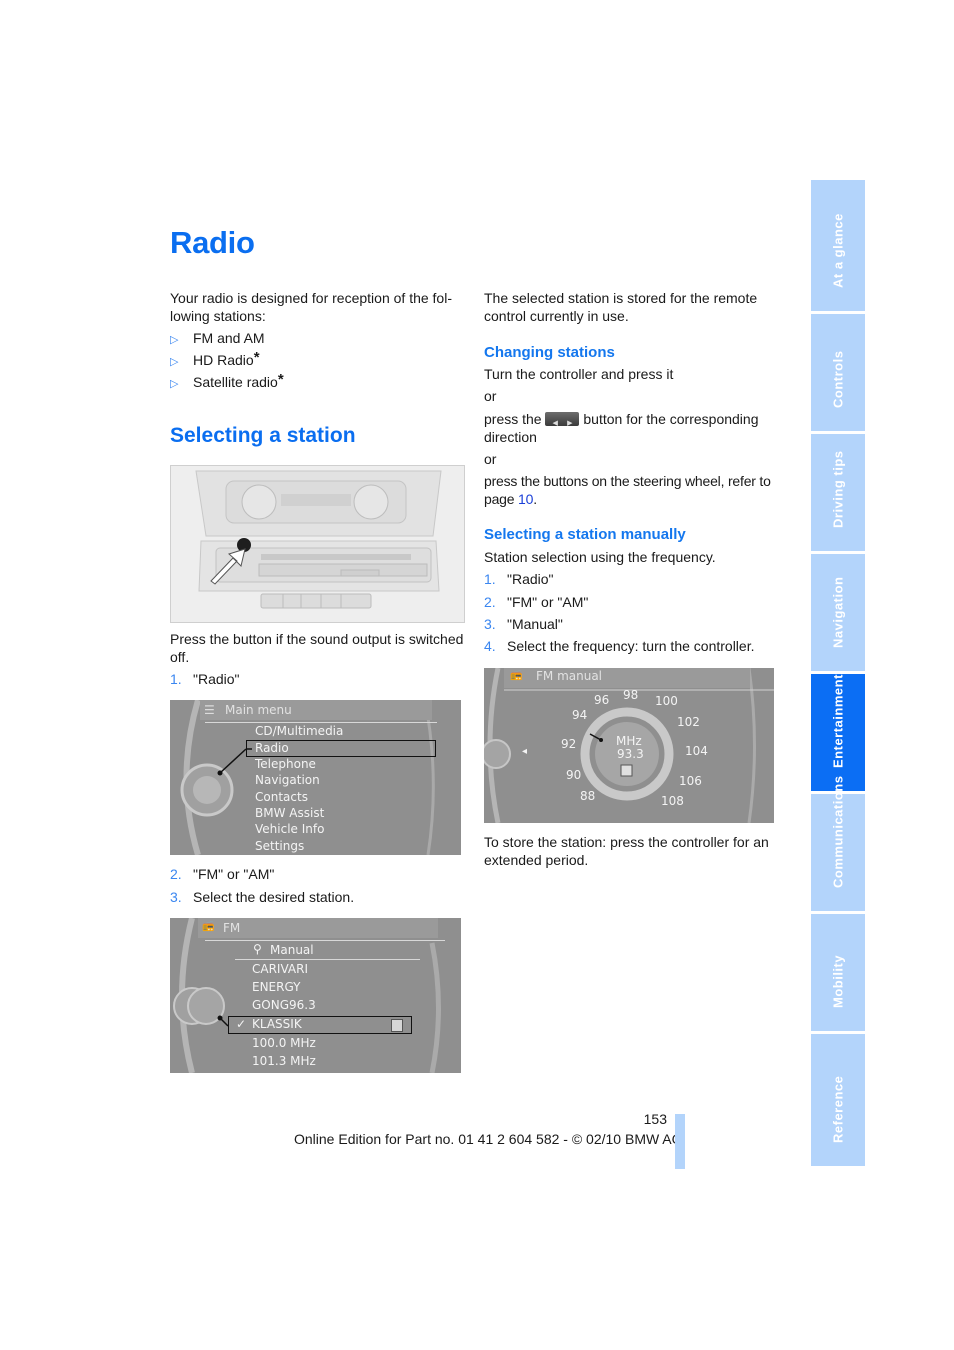  I want to click on dashboard-illustration, so click(317, 544).